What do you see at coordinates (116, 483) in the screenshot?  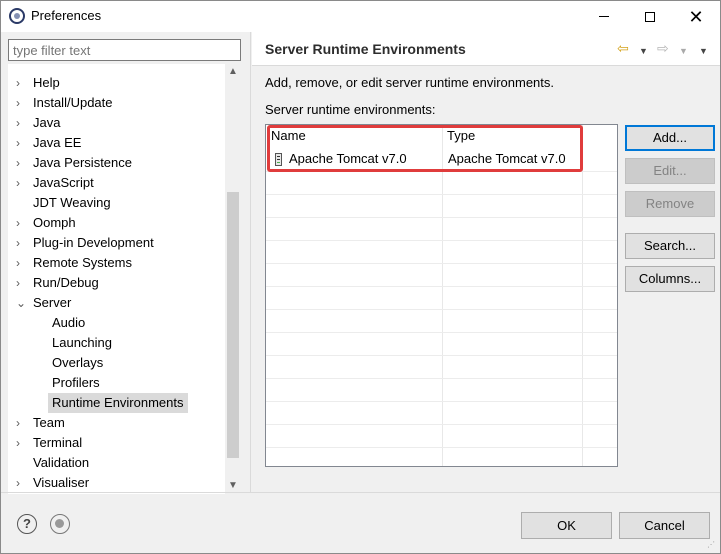 I see `tree-item-visualiser: › Visualiser` at bounding box center [116, 483].